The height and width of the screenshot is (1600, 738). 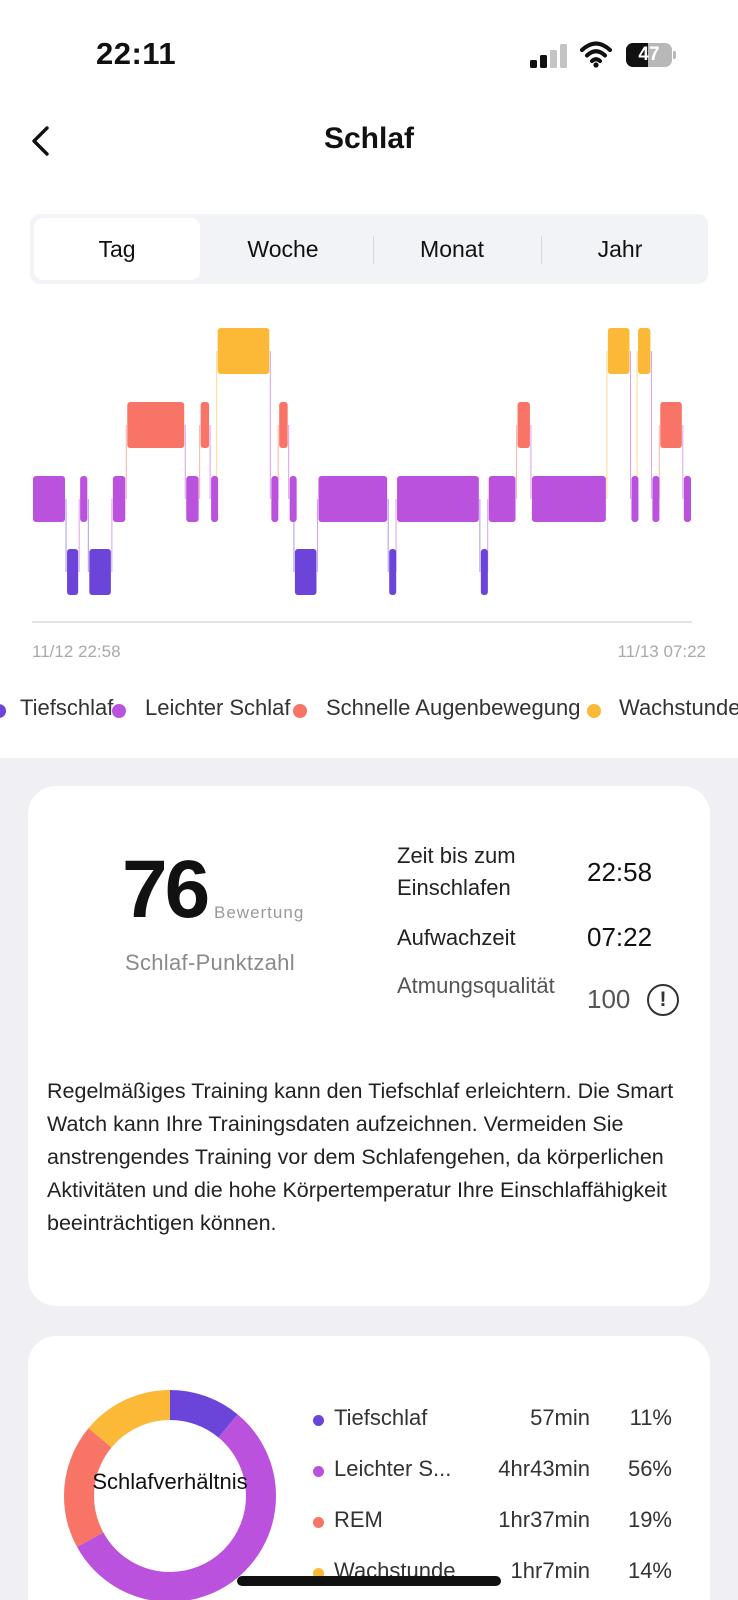 I want to click on breakdown-dot-deep, so click(x=318, y=1420).